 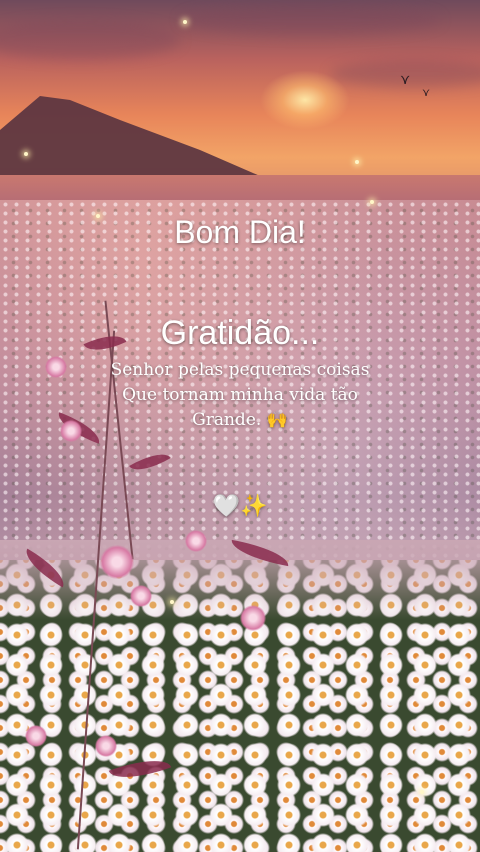 I want to click on message-line-3: Grande. 🙌, so click(x=240, y=420).